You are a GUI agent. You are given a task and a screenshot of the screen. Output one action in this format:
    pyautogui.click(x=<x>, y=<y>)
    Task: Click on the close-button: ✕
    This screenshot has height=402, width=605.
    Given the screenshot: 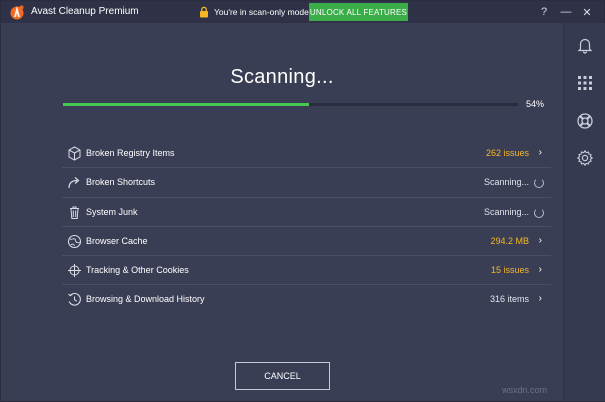 What is the action you would take?
    pyautogui.click(x=587, y=12)
    